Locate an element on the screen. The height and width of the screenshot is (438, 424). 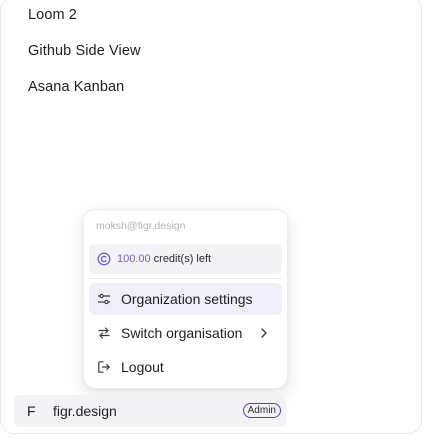
logout-icon is located at coordinates (104, 367).